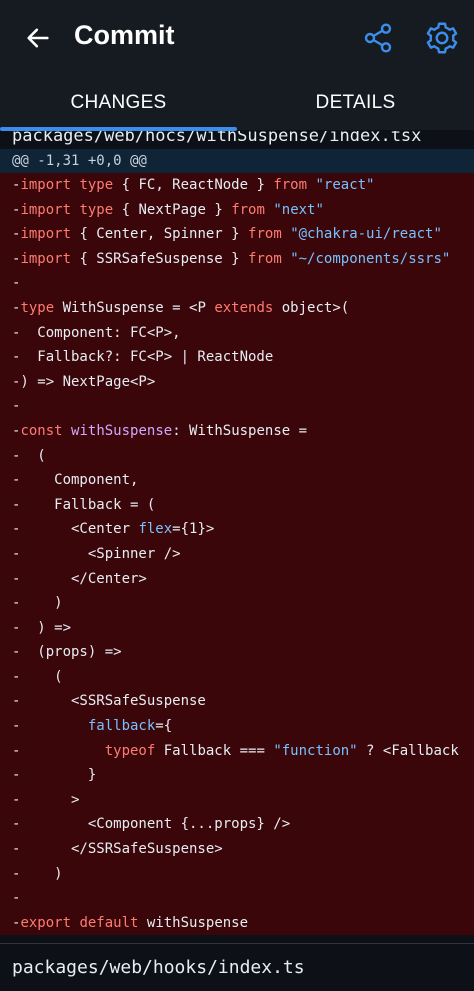 The width and height of the screenshot is (474, 991). Describe the element at coordinates (181, 307) in the screenshot. I see `diff-line: -type WithSuspense = <P extends object>(` at that location.